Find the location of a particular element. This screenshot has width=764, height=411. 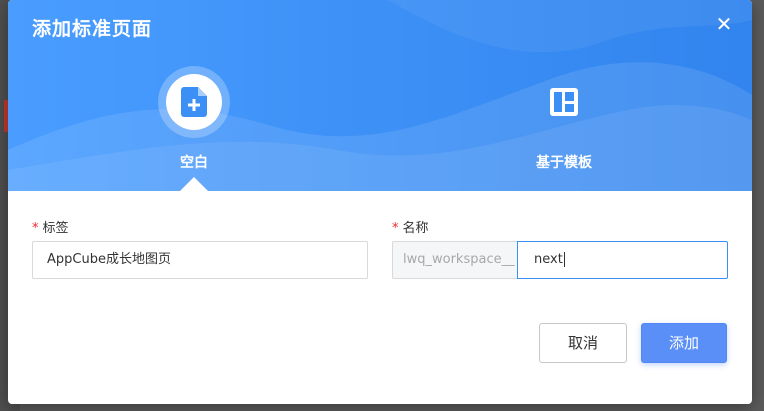

text-cursor is located at coordinates (564, 259).